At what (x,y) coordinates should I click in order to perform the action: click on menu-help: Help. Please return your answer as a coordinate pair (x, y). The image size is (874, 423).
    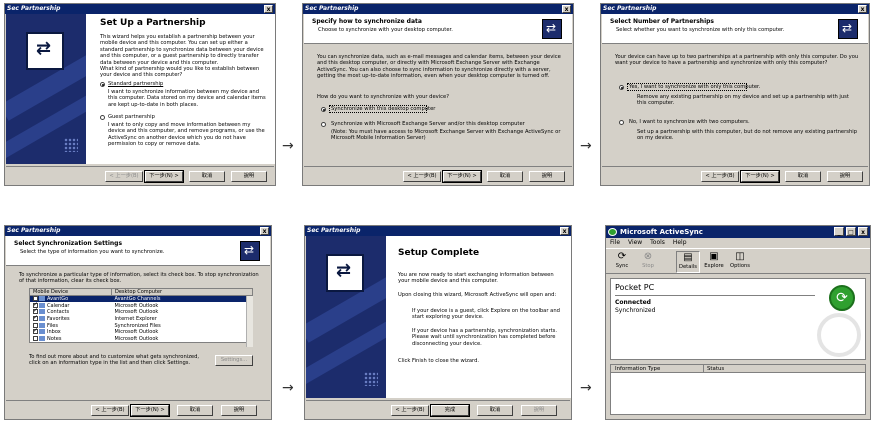
    Looking at the image, I should click on (680, 242).